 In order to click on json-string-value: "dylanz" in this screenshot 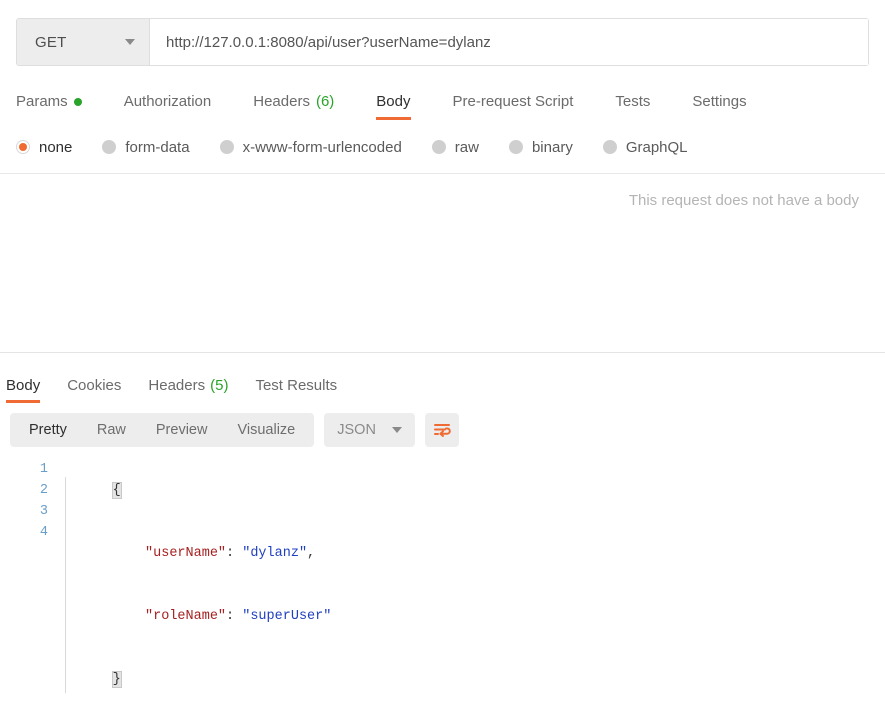, I will do `click(275, 553)`.